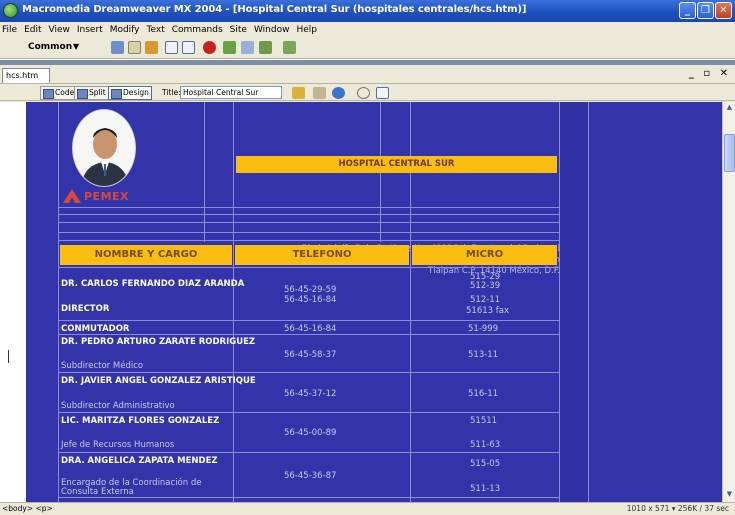 This screenshot has width=735, height=515. Describe the element at coordinates (229, 47) in the screenshot. I see `media-icon` at that location.